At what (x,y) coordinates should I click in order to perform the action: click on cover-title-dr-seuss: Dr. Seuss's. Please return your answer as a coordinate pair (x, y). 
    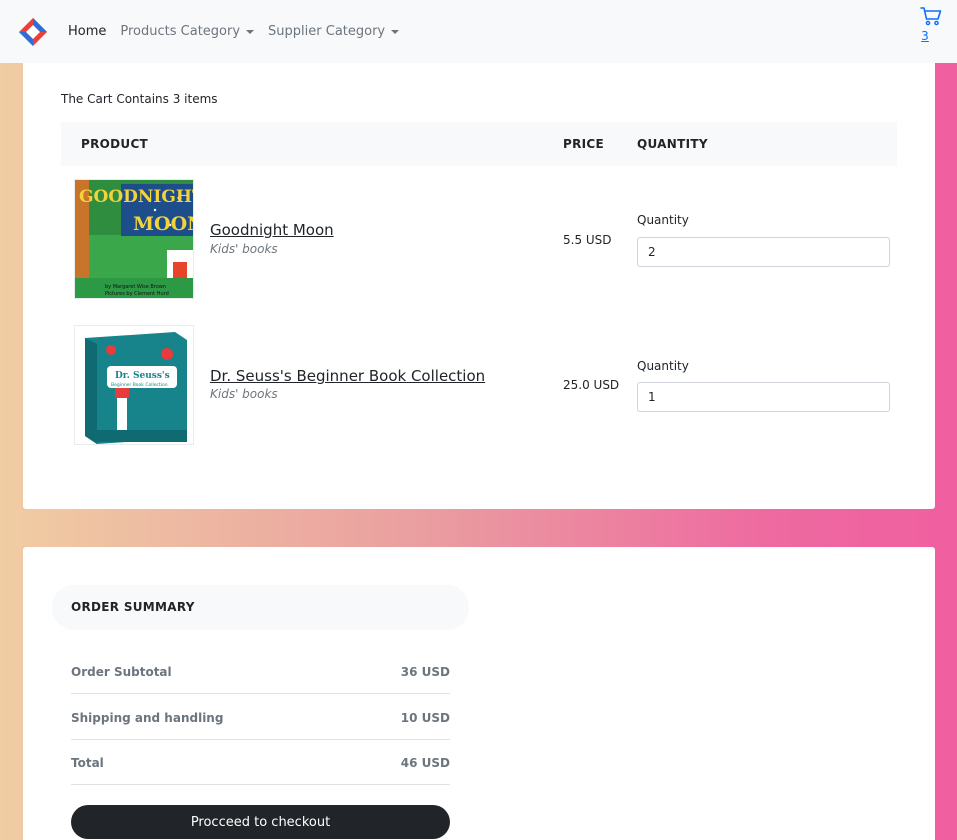
    Looking at the image, I should click on (142, 376).